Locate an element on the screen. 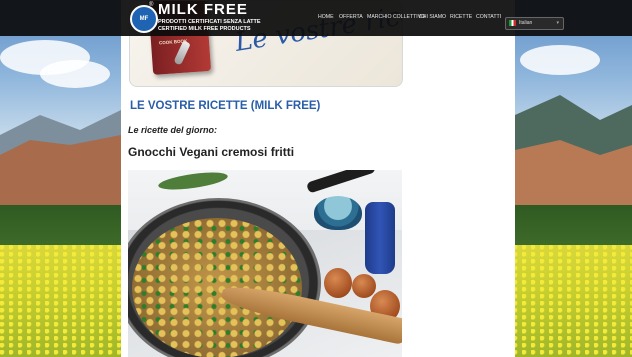 Image resolution: width=632 pixels, height=357 pixels. page-title: LE VOSTRE RICETTE (MILK FREE) is located at coordinates (225, 106).